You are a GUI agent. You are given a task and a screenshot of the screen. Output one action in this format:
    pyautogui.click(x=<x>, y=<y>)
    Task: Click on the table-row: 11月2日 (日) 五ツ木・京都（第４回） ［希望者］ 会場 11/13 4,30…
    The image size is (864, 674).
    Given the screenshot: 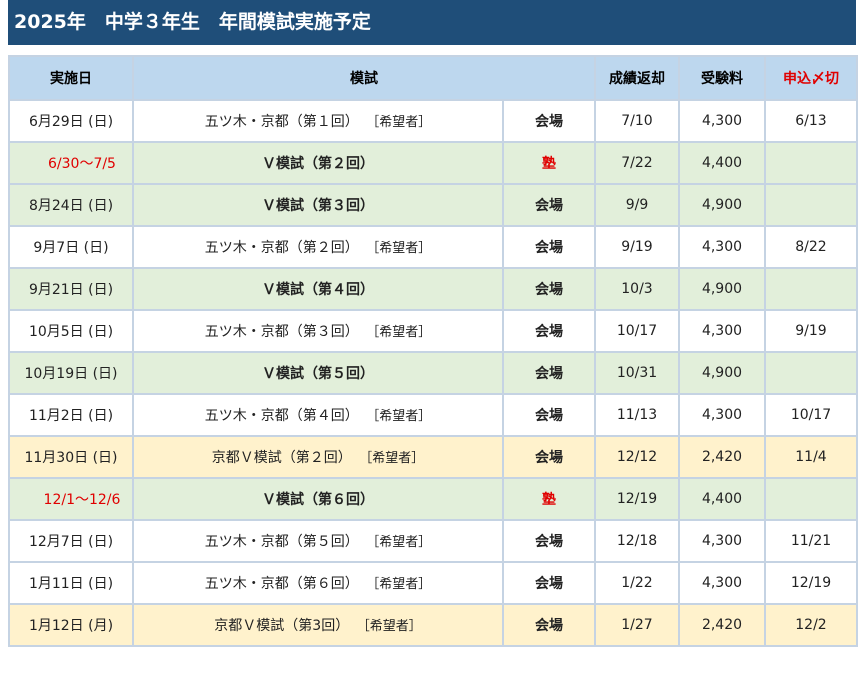 What is the action you would take?
    pyautogui.click(x=433, y=415)
    